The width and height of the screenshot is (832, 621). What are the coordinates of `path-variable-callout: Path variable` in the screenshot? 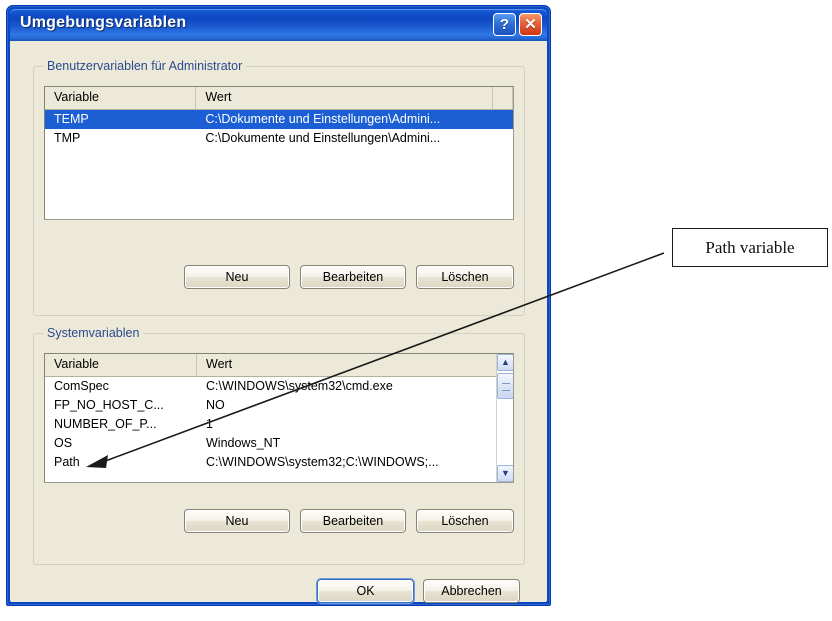 It's located at (750, 247).